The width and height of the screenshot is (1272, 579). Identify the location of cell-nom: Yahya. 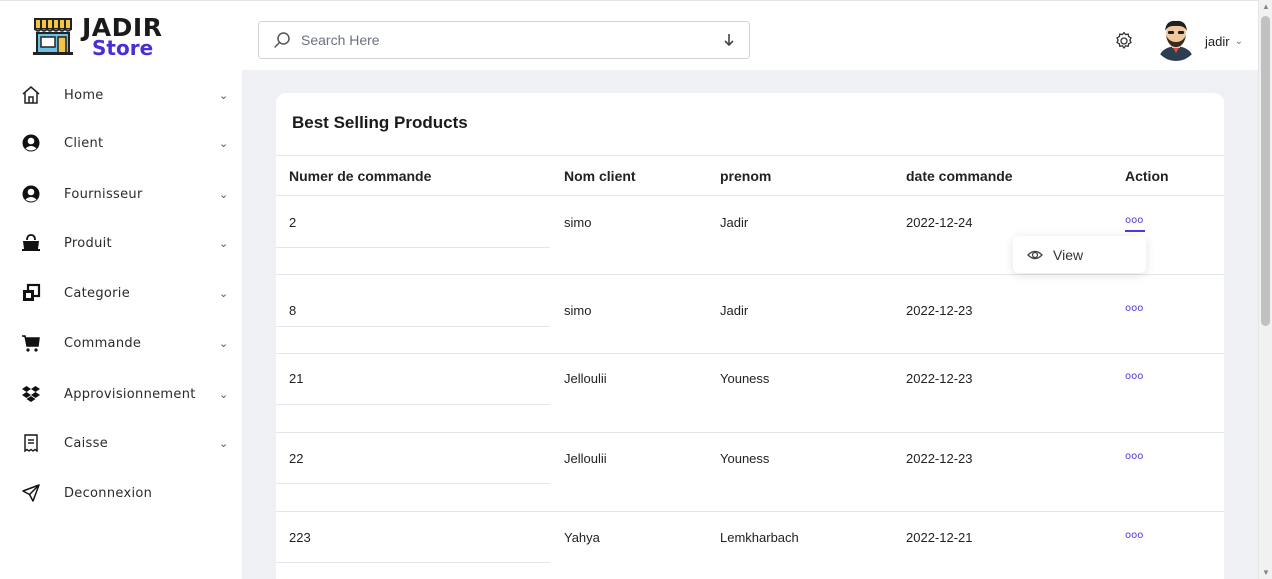
(582, 537).